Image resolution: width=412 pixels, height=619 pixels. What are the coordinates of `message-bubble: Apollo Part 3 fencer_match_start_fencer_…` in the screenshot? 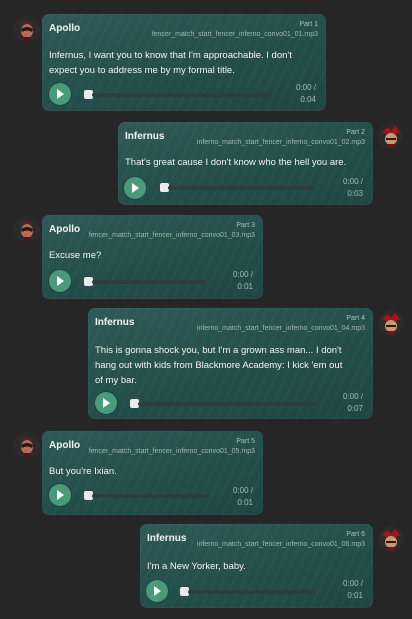 It's located at (152, 257).